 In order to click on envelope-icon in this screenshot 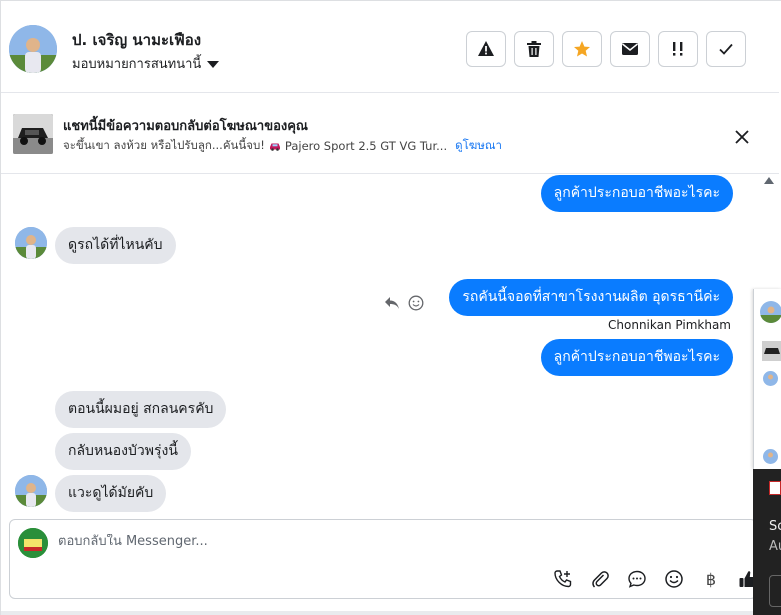, I will do `click(630, 49)`.